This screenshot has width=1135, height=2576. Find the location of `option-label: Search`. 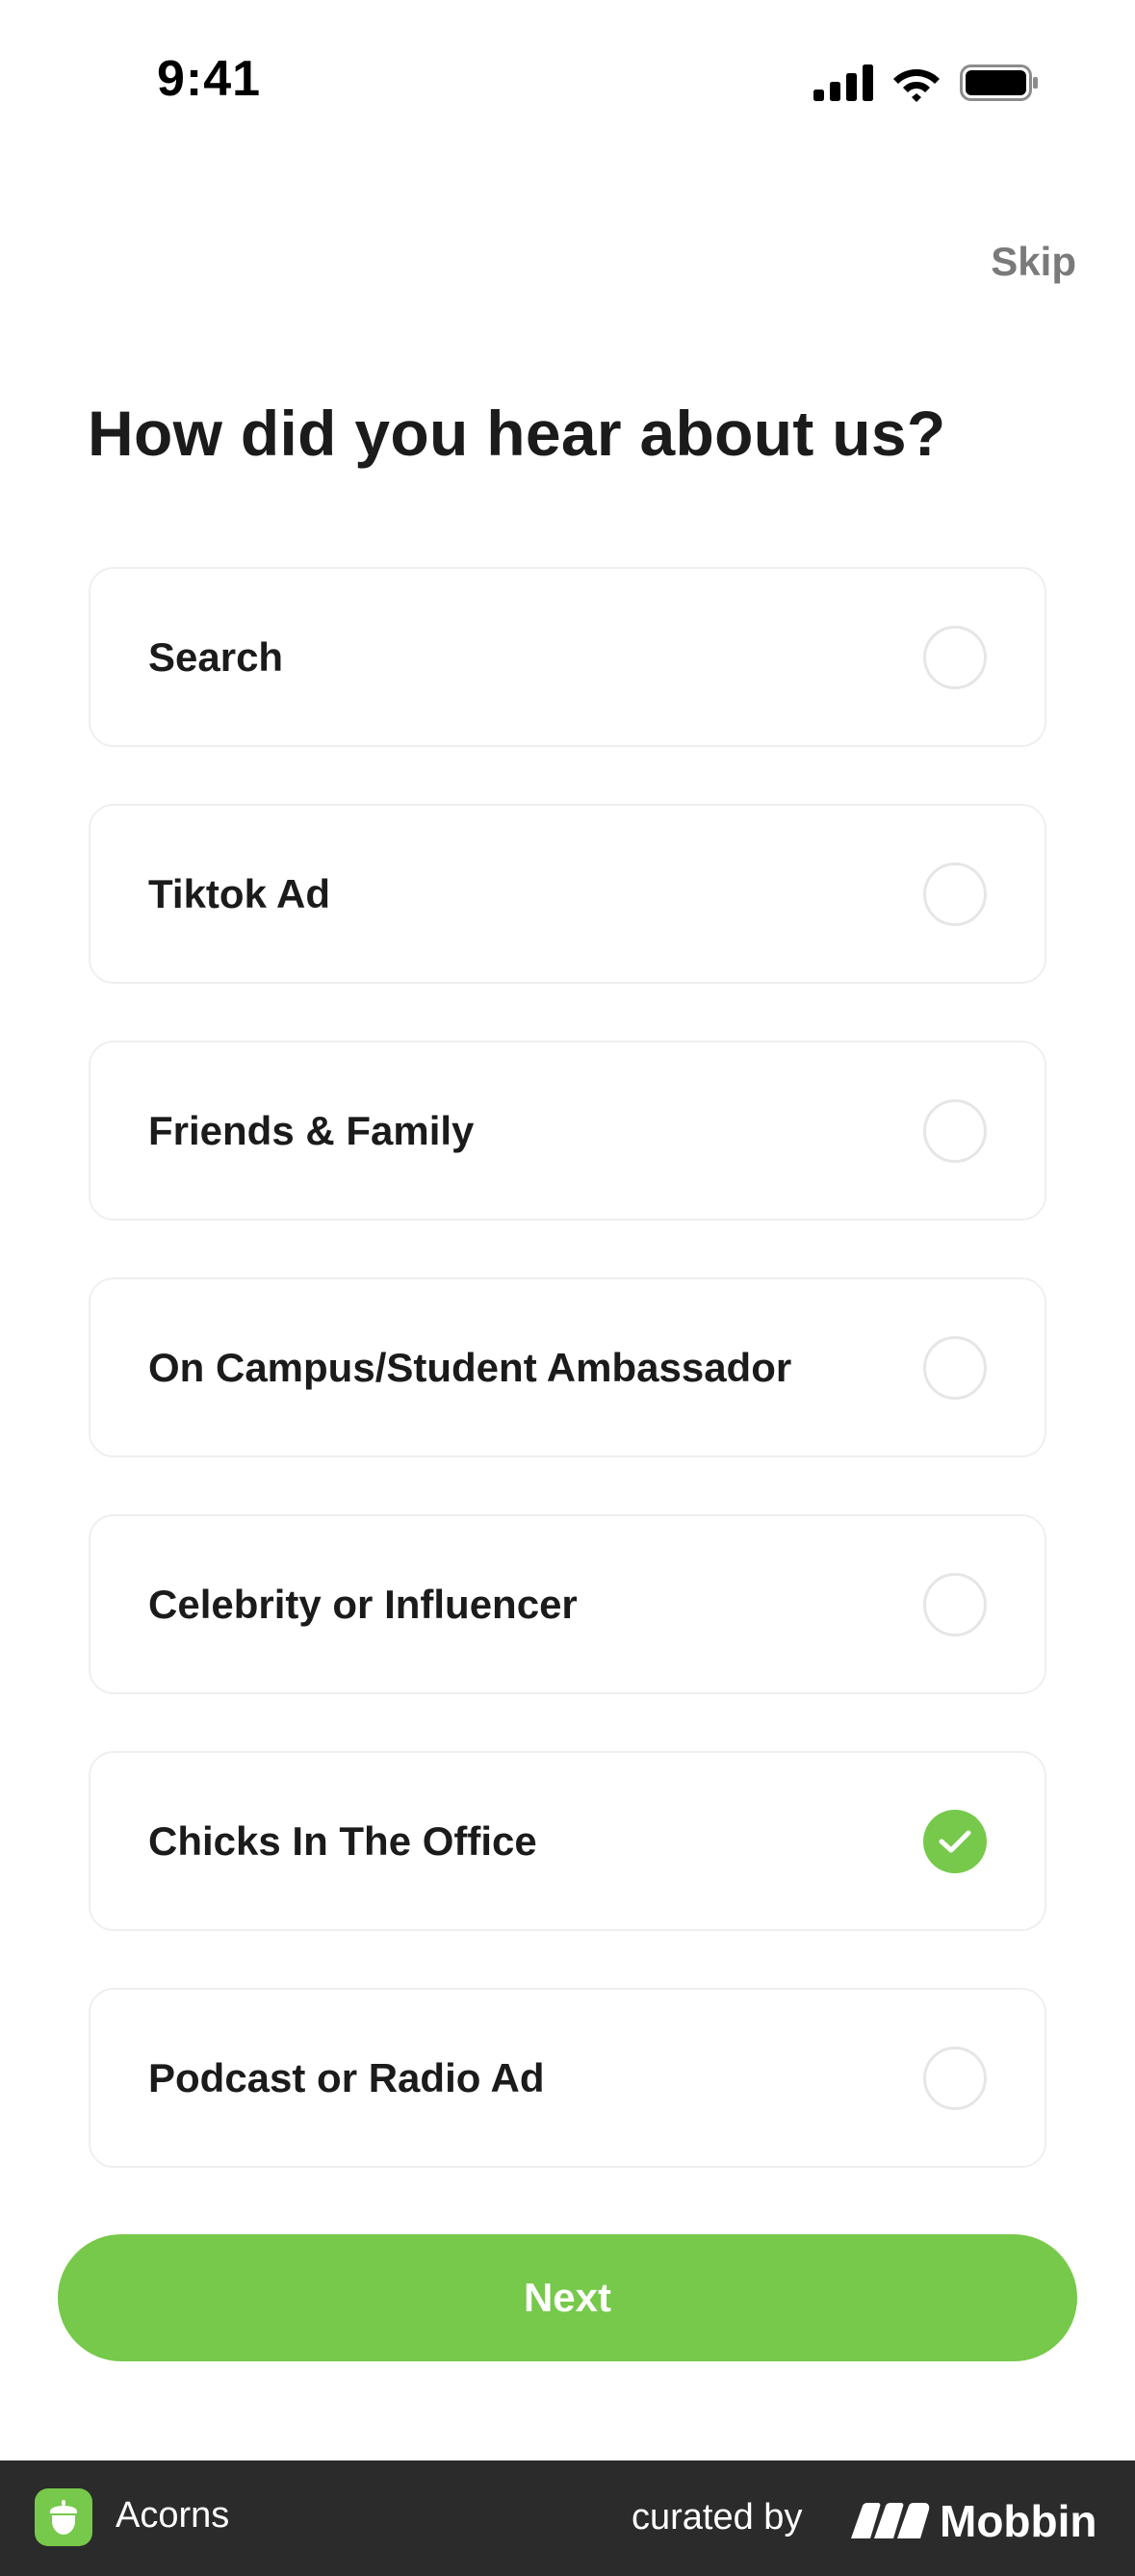

option-label: Search is located at coordinates (216, 656).